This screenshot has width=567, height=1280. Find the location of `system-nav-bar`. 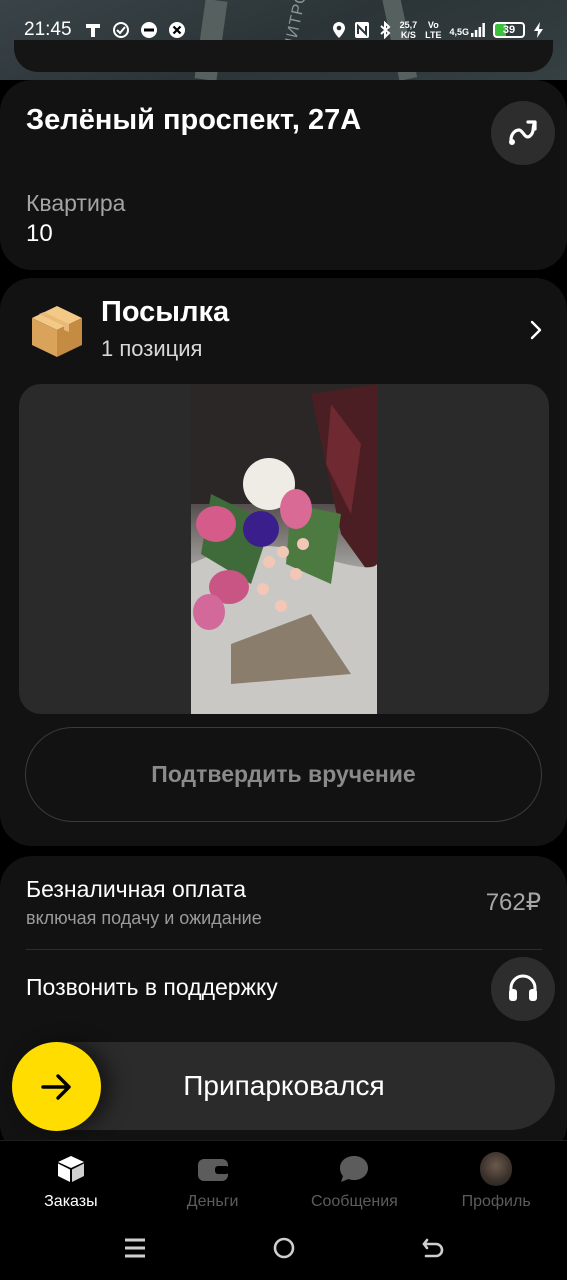

system-nav-bar is located at coordinates (283, 1248).